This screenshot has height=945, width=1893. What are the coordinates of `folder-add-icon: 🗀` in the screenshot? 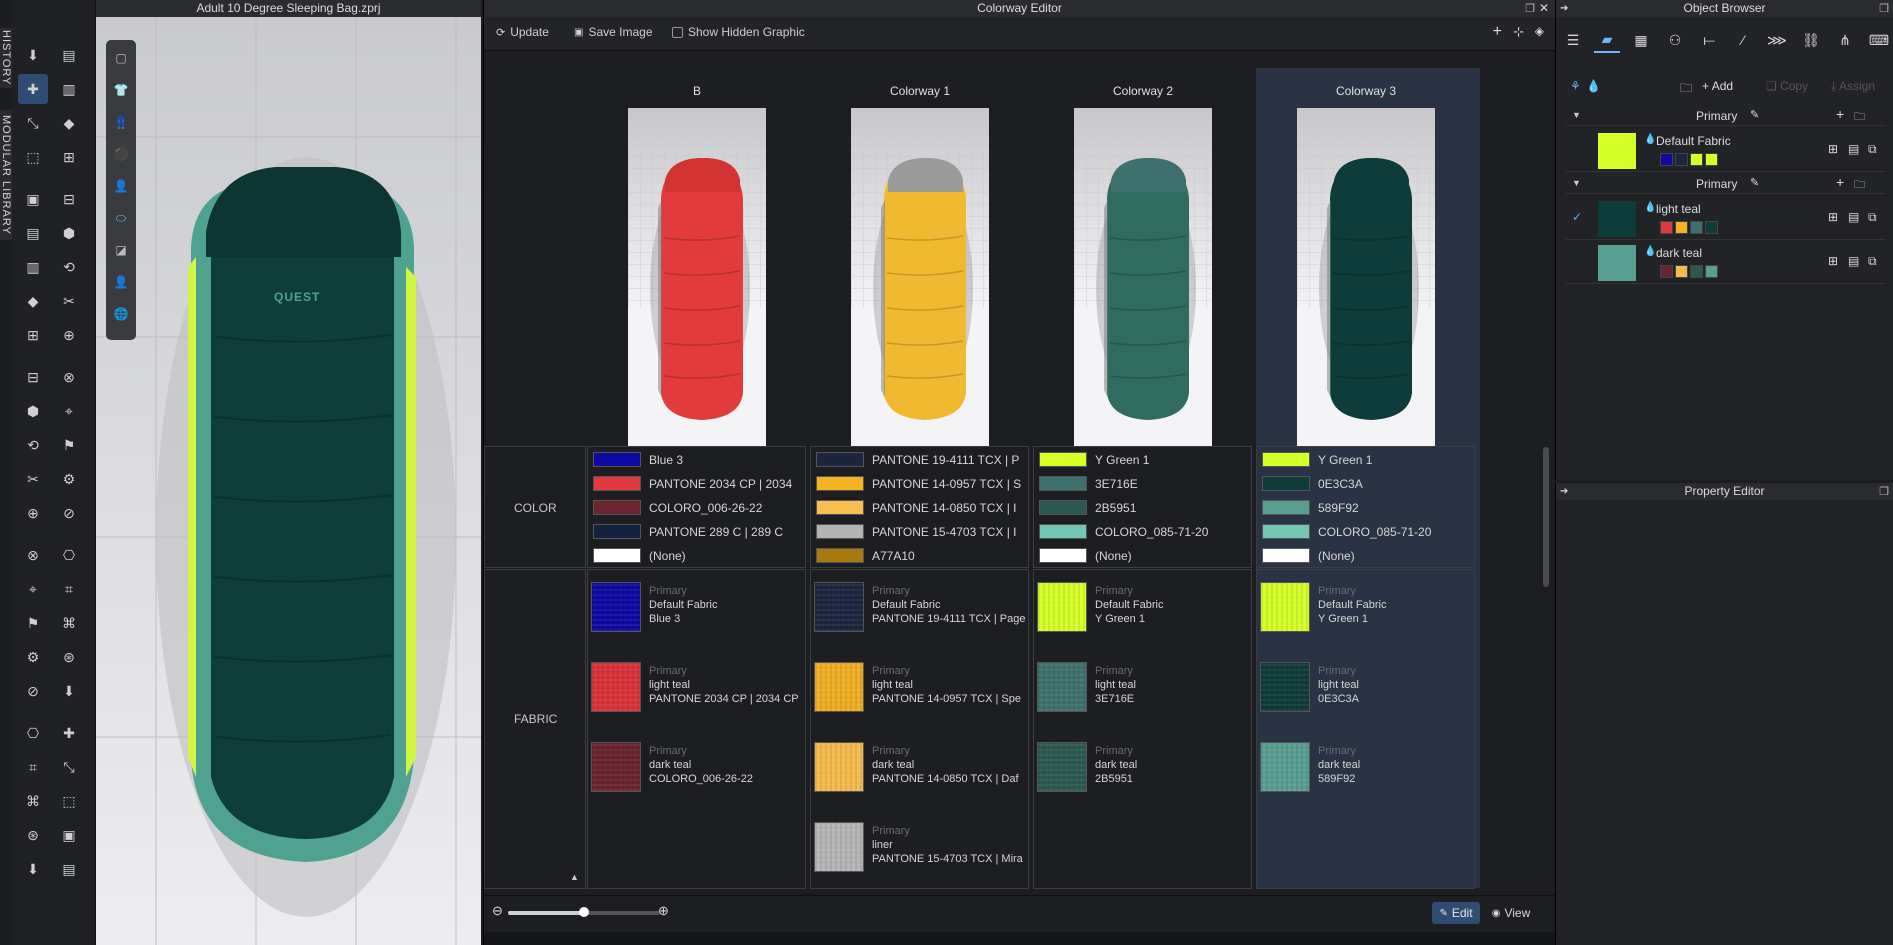 It's located at (1686, 89).